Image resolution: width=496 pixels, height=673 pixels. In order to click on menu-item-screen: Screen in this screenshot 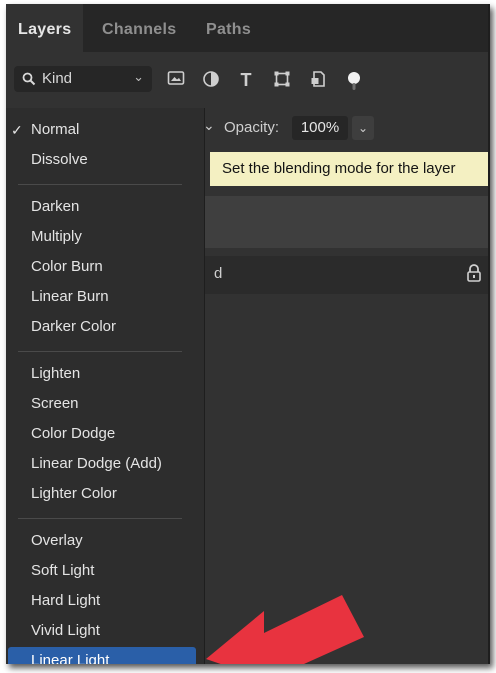, I will do `click(105, 404)`.